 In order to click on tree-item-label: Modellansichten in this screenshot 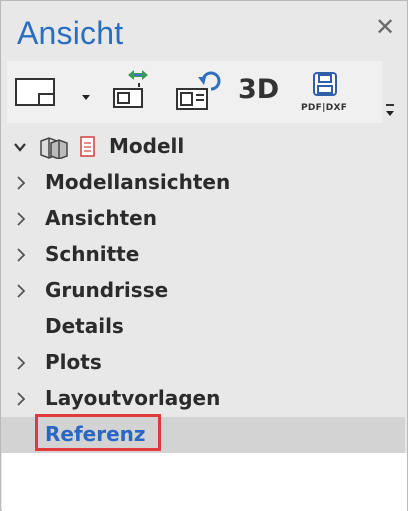, I will do `click(138, 182)`.